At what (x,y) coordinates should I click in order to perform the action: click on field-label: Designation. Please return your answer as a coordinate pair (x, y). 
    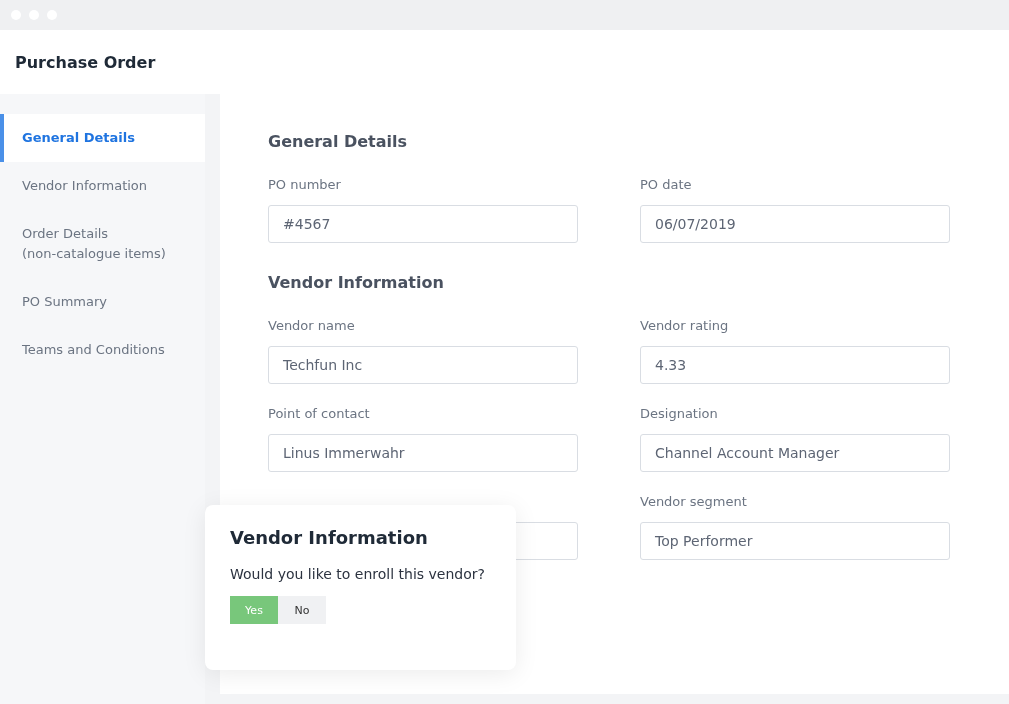
    Looking at the image, I should click on (679, 414).